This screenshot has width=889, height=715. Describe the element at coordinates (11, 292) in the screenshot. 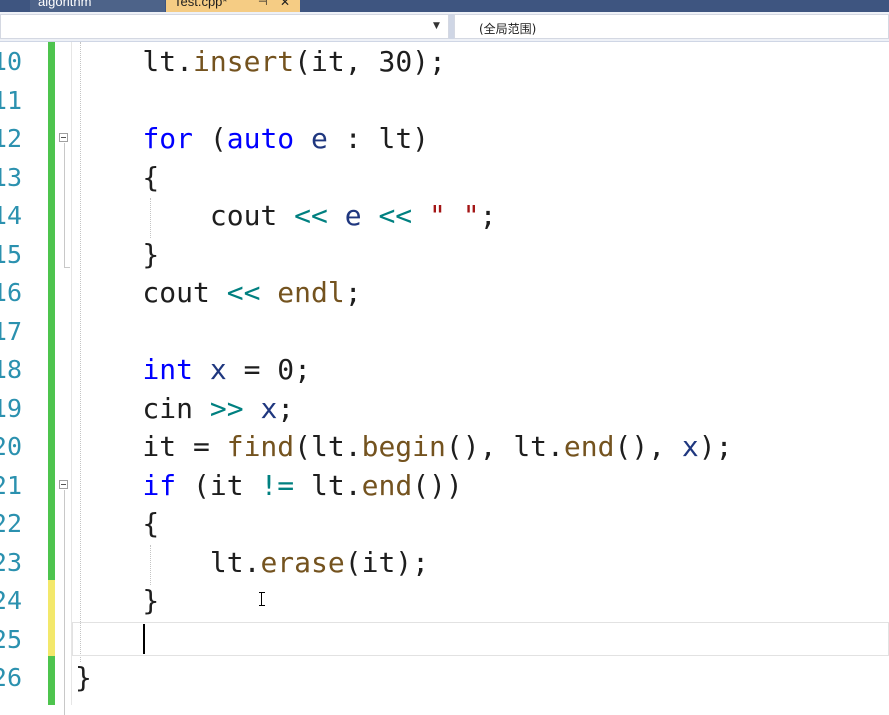

I see `line-number: 16` at that location.